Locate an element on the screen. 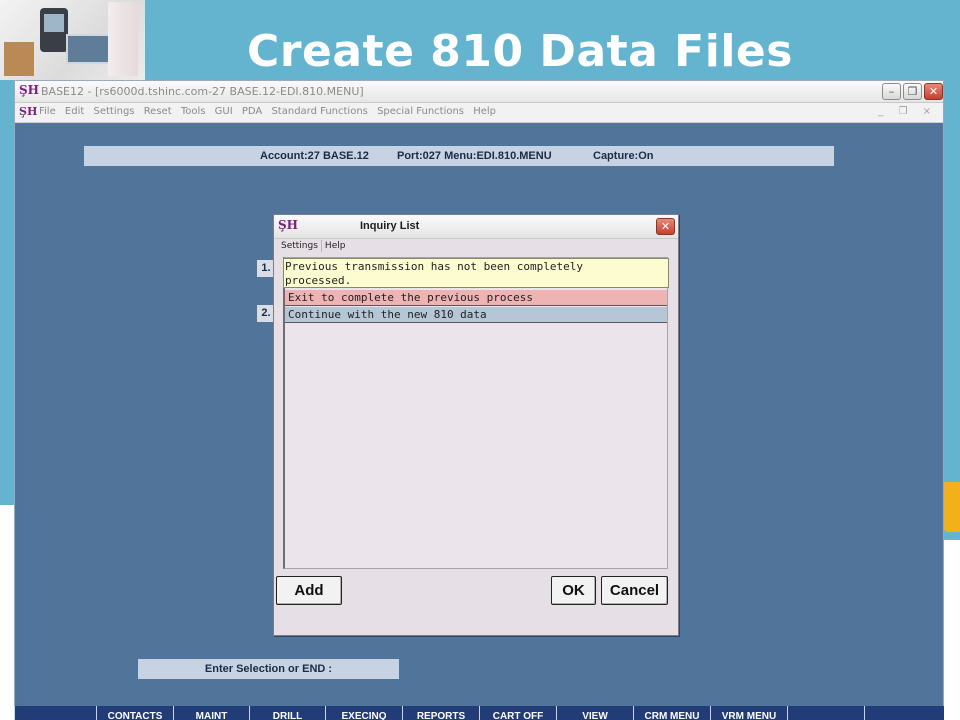 The width and height of the screenshot is (960, 720). mdi-window-controls: _ ❐ × is located at coordinates (907, 111).